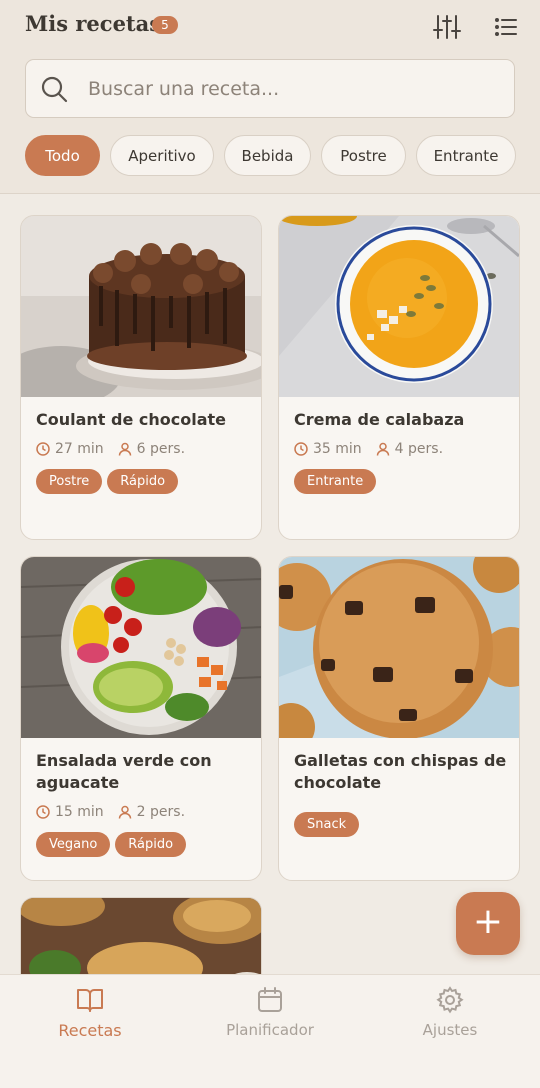  I want to click on search-box, so click(270, 88).